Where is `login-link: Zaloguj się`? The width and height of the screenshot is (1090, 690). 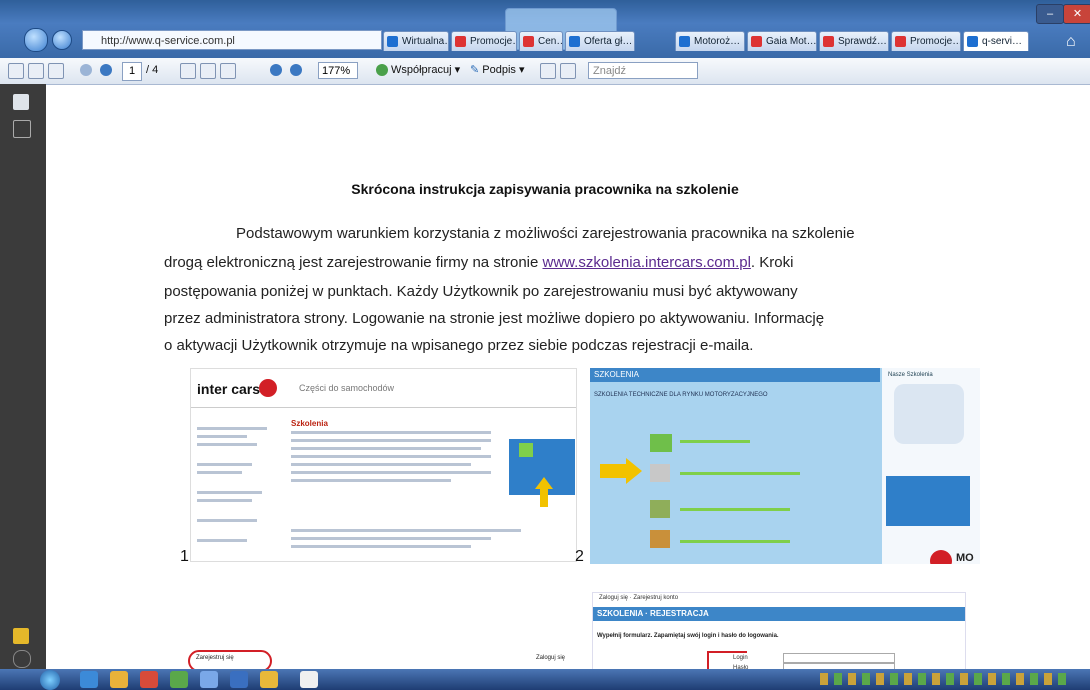 login-link: Zaloguj się is located at coordinates (550, 658).